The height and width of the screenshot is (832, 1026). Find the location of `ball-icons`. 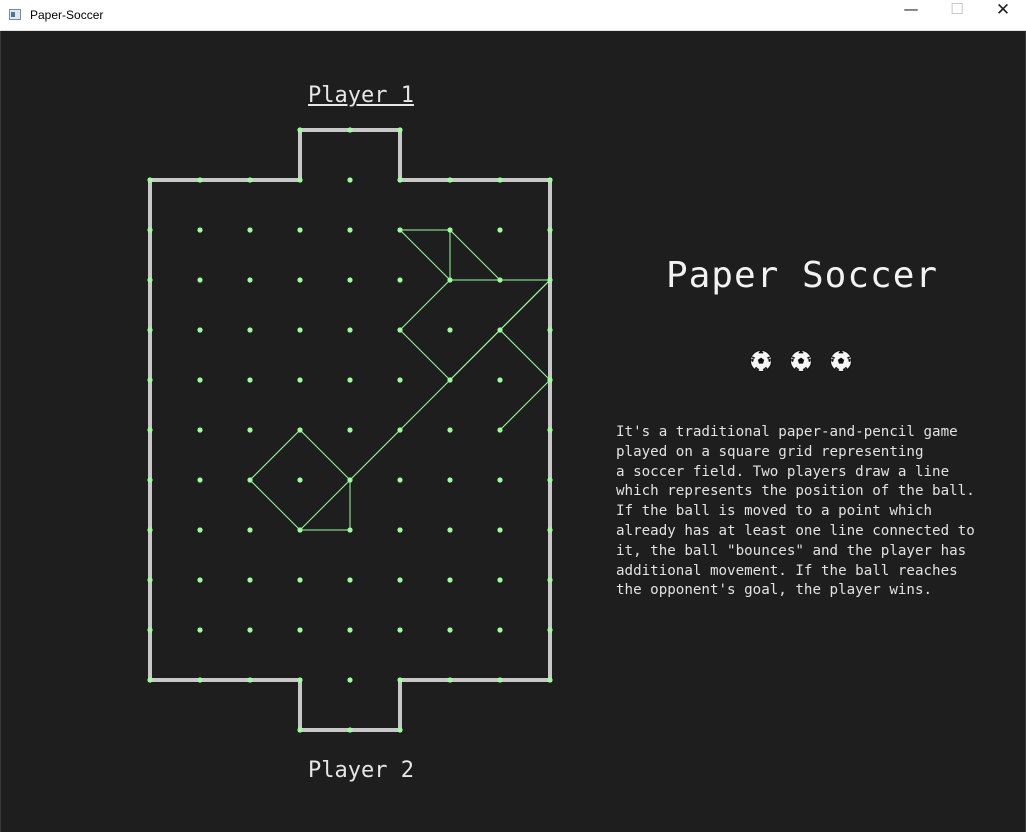

ball-icons is located at coordinates (802, 362).